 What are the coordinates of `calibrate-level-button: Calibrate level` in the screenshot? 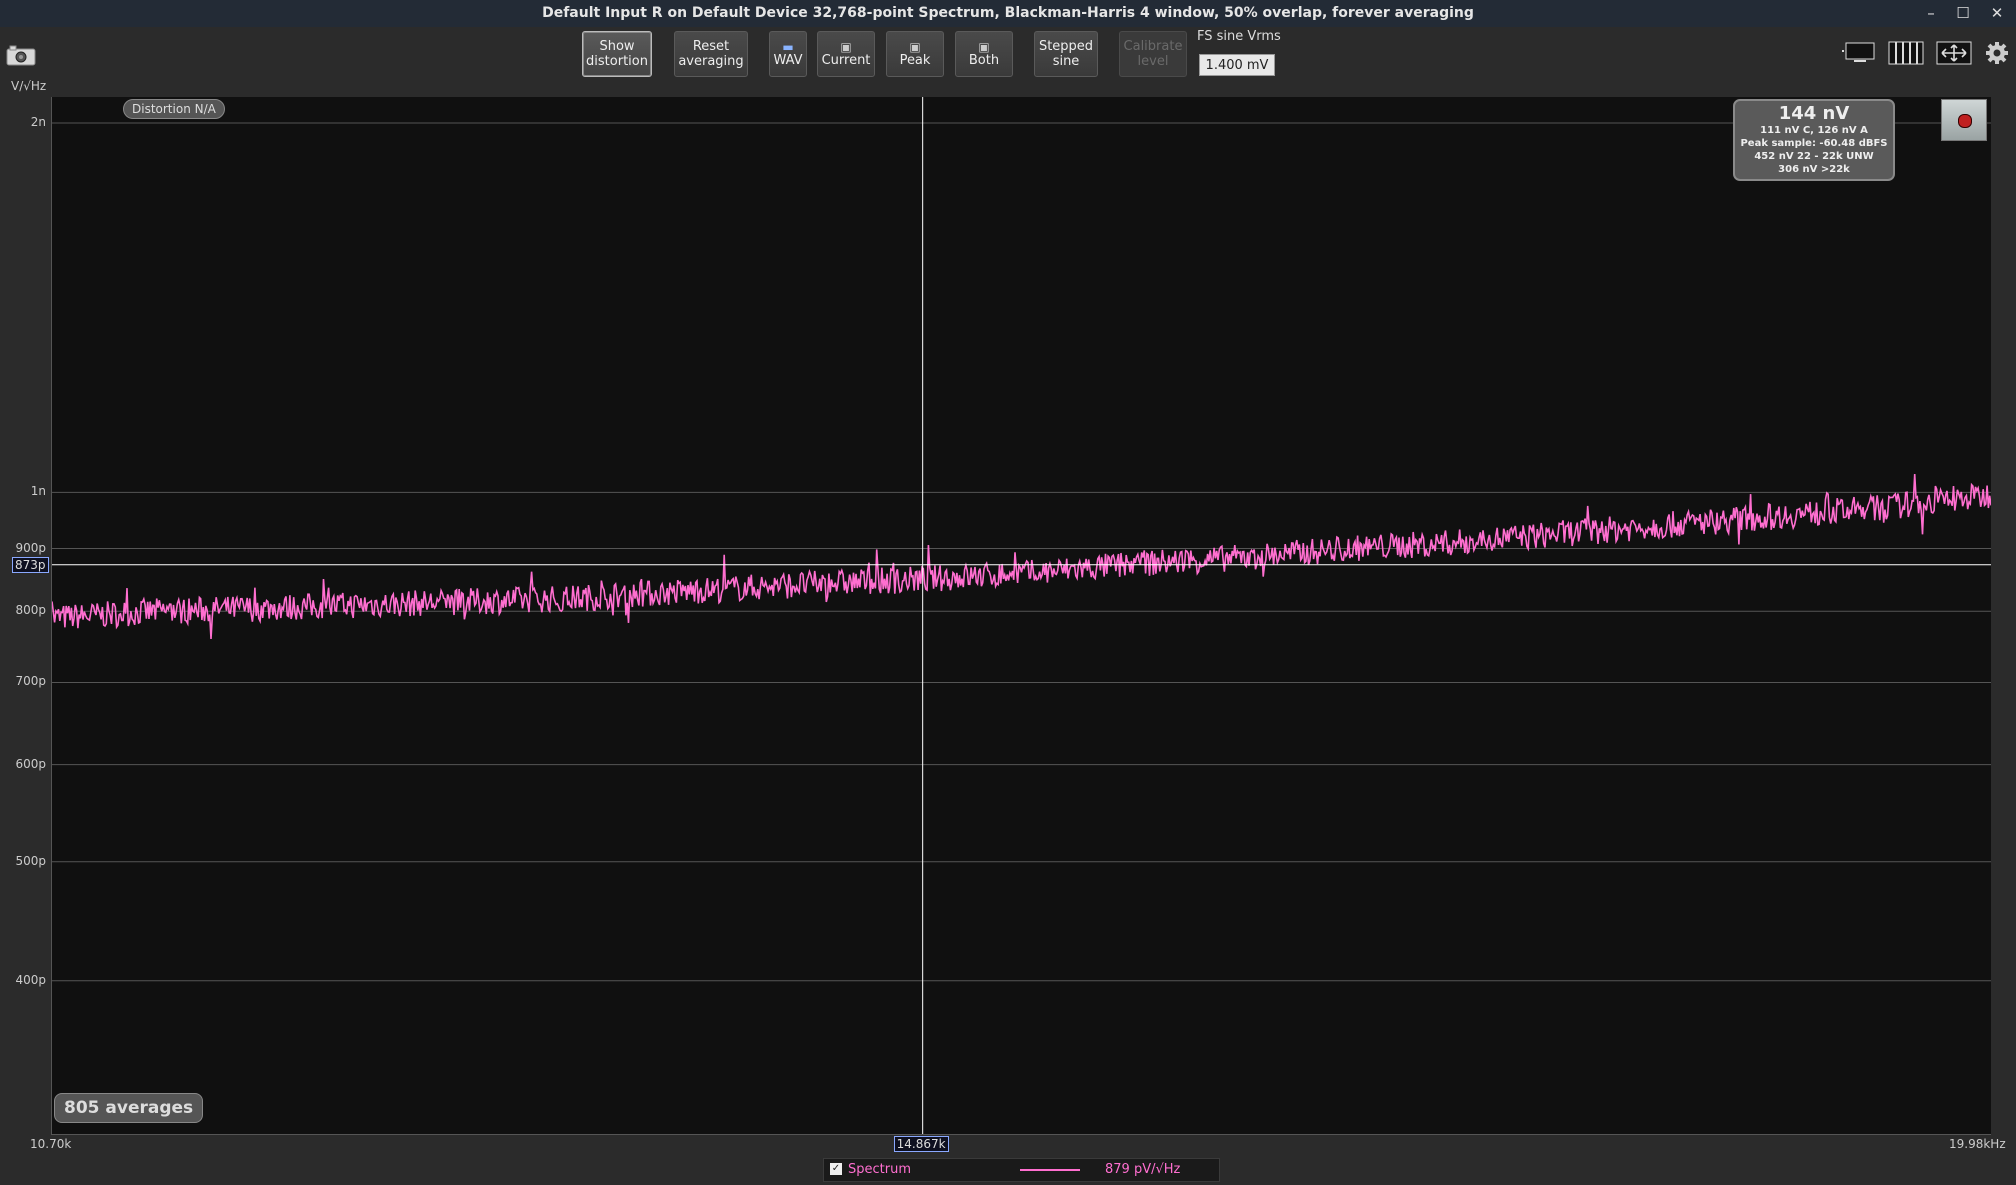 It's located at (1153, 54).